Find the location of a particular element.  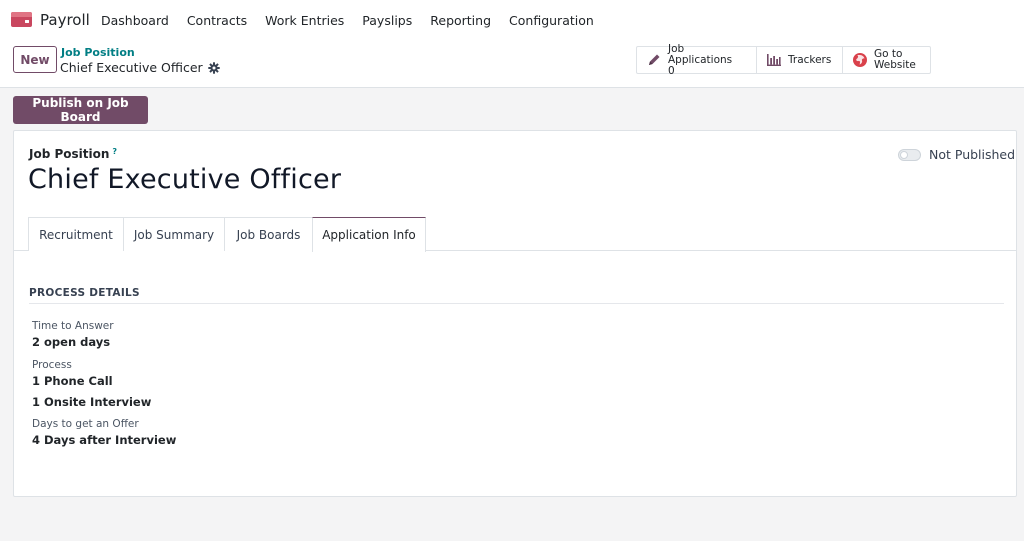

job-applications-count: 0 is located at coordinates (671, 70).